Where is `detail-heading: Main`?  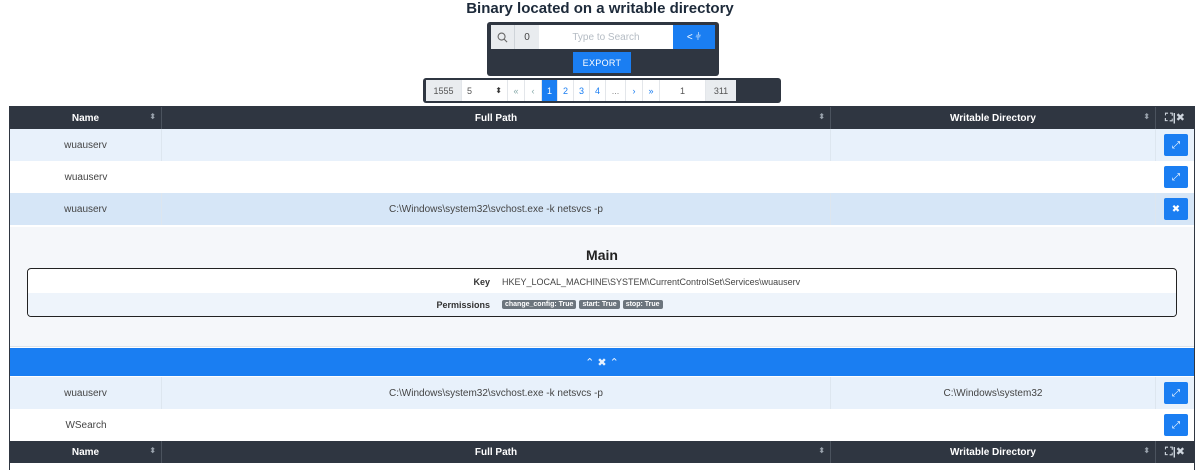 detail-heading: Main is located at coordinates (602, 255).